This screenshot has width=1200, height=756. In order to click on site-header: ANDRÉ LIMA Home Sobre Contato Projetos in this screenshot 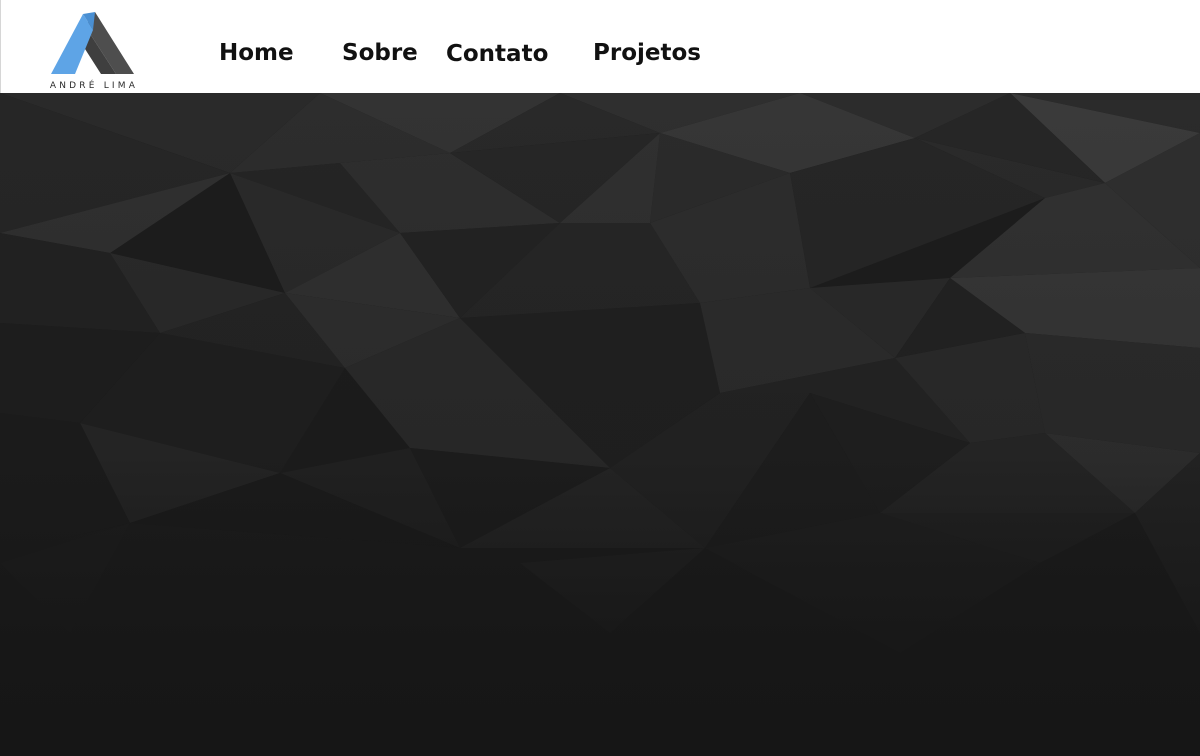, I will do `click(600, 46)`.